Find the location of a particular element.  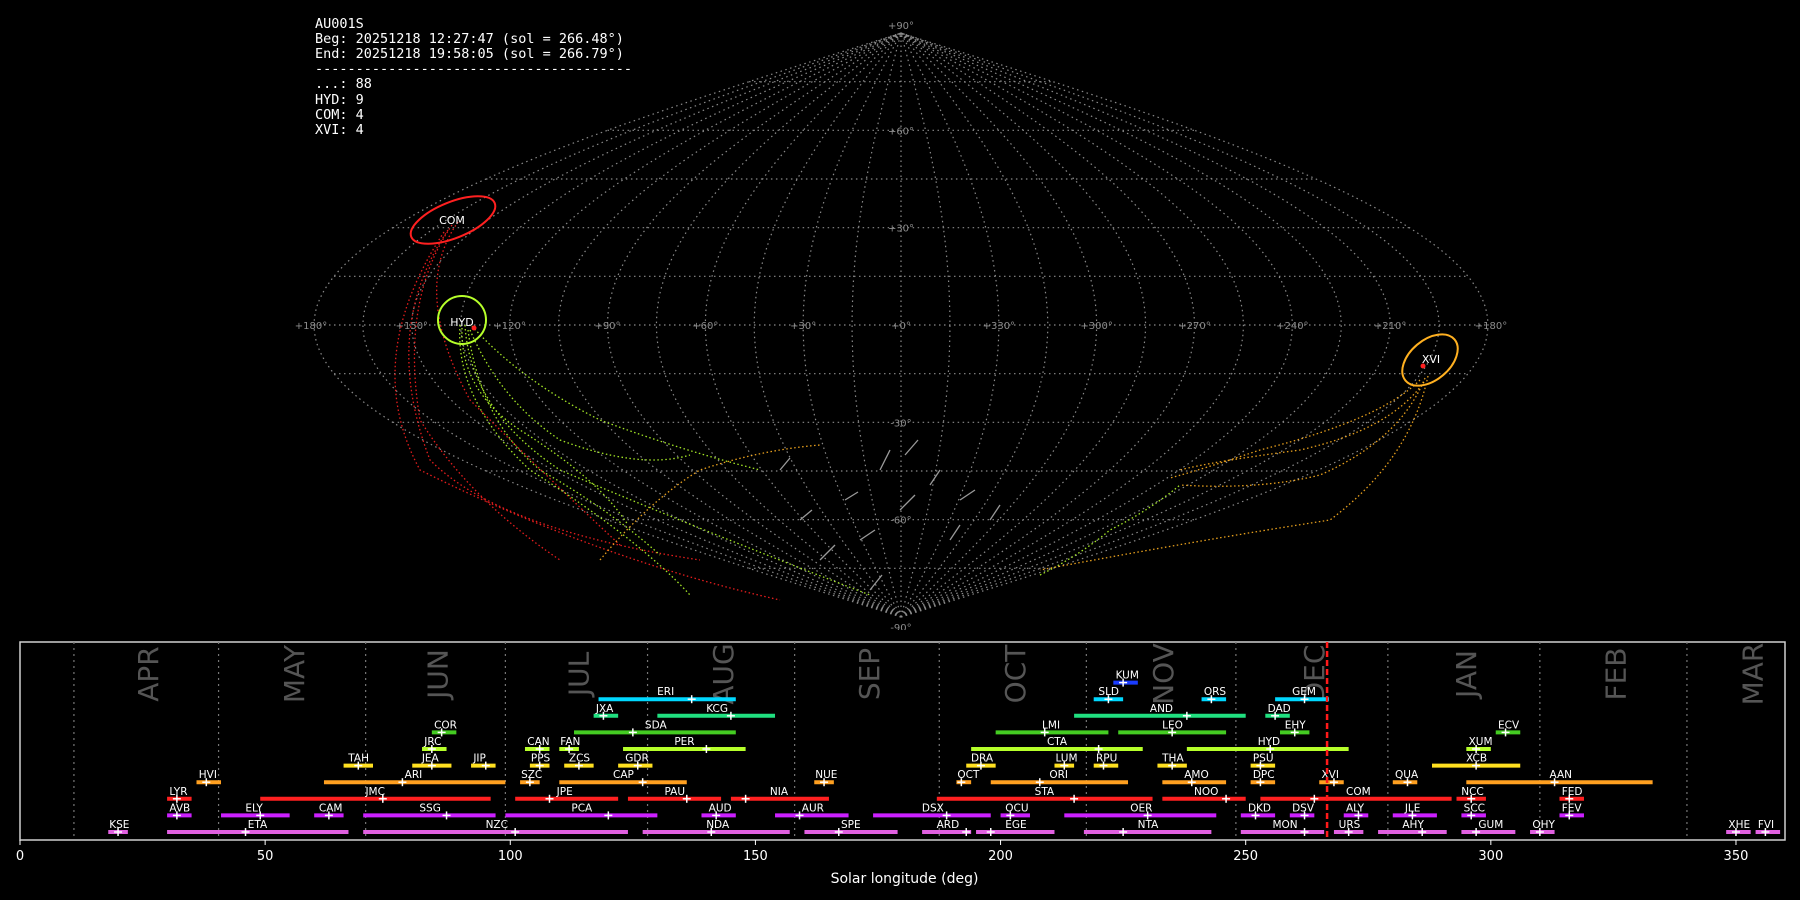

shower-label: FAN is located at coordinates (570, 742).